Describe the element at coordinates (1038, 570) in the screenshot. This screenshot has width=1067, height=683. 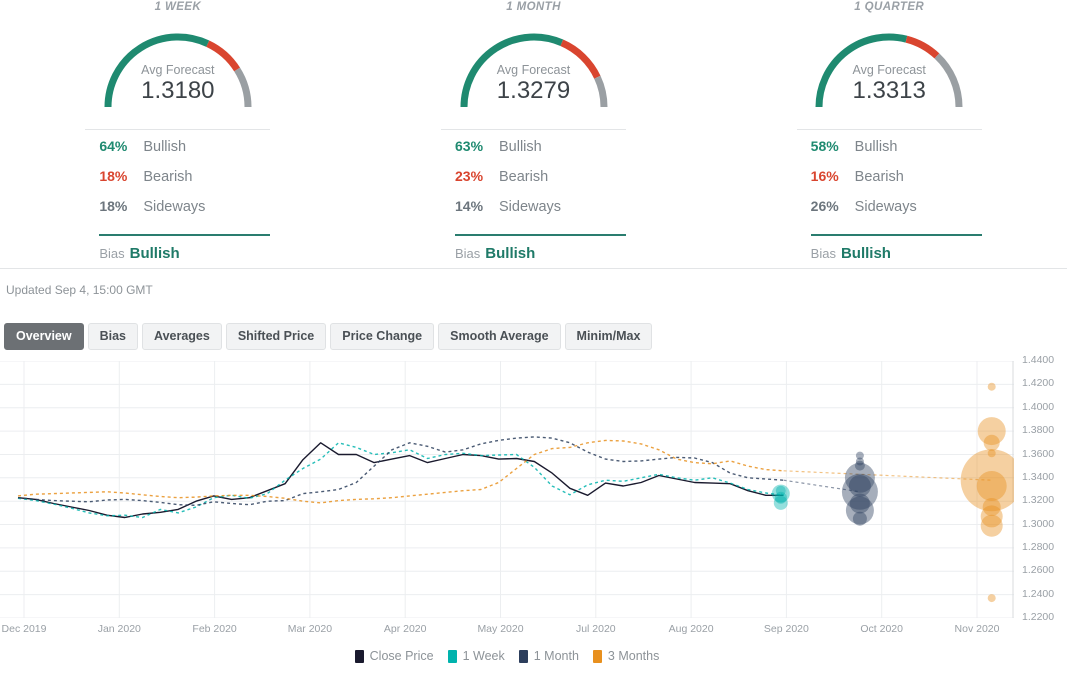
I see `y-axis-tick: 1.2600` at that location.